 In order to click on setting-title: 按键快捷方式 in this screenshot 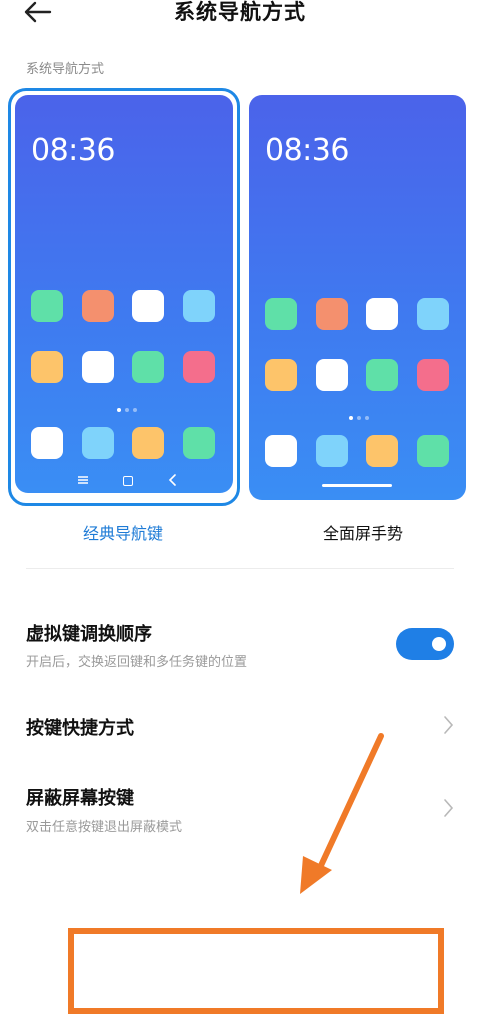, I will do `click(80, 728)`.